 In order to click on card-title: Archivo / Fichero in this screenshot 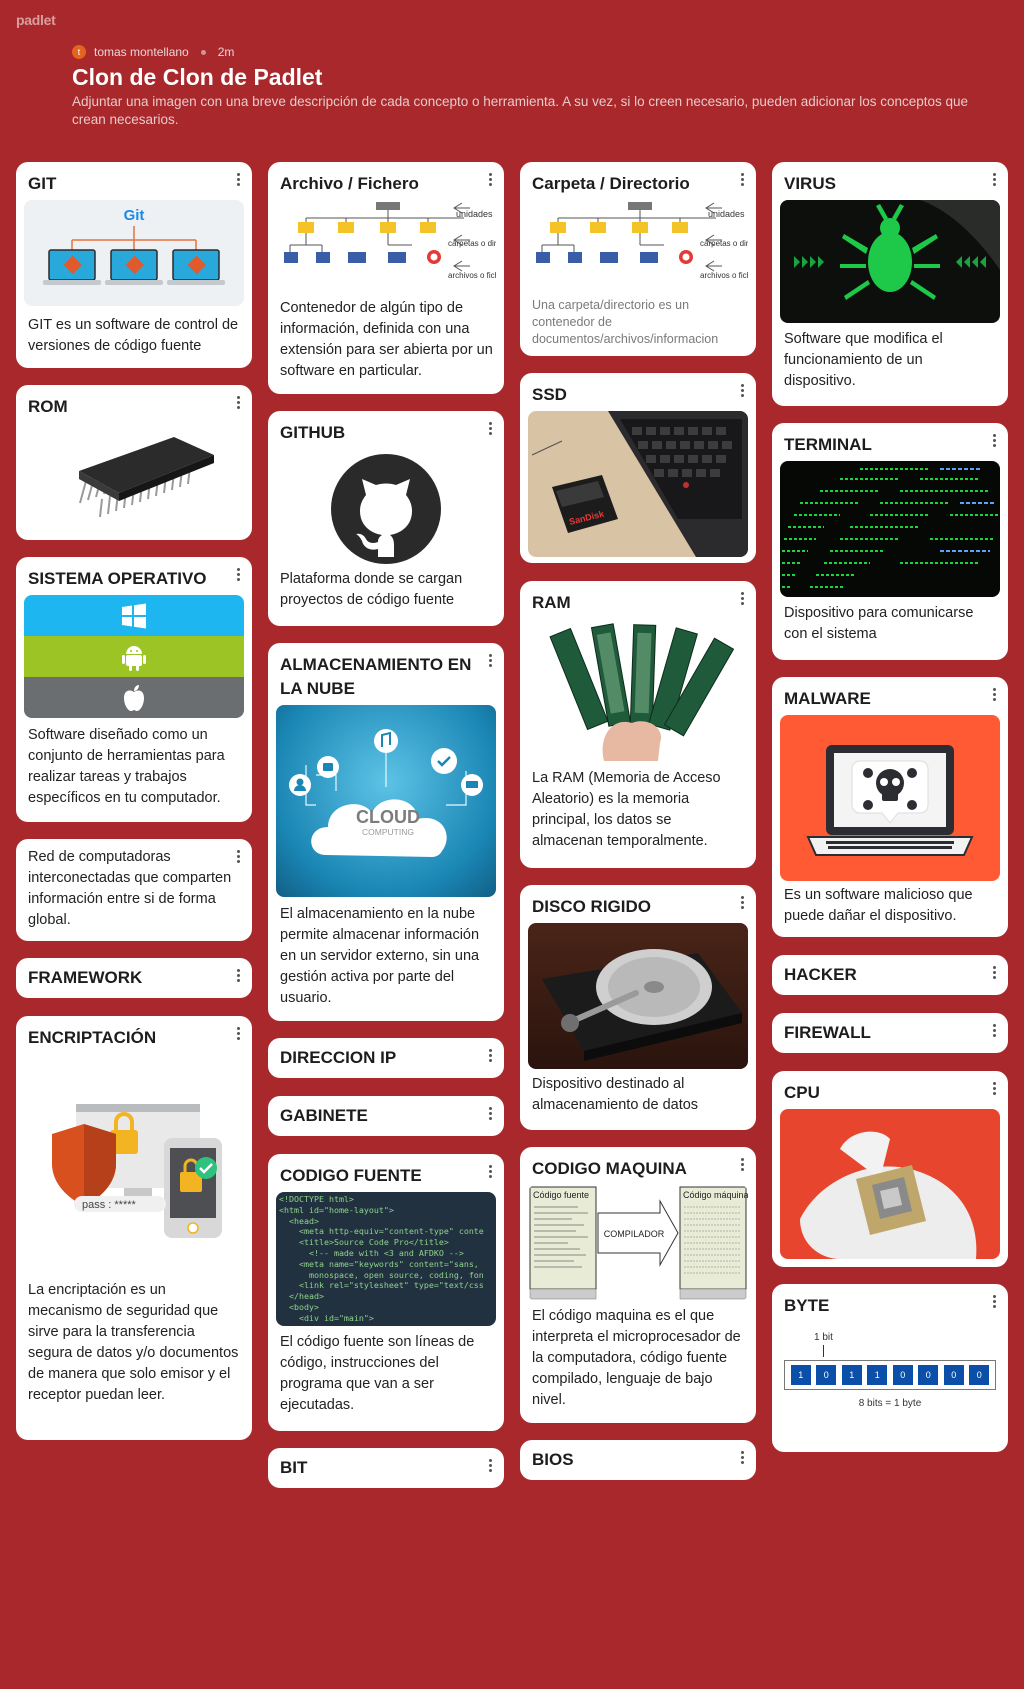, I will do `click(349, 183)`.